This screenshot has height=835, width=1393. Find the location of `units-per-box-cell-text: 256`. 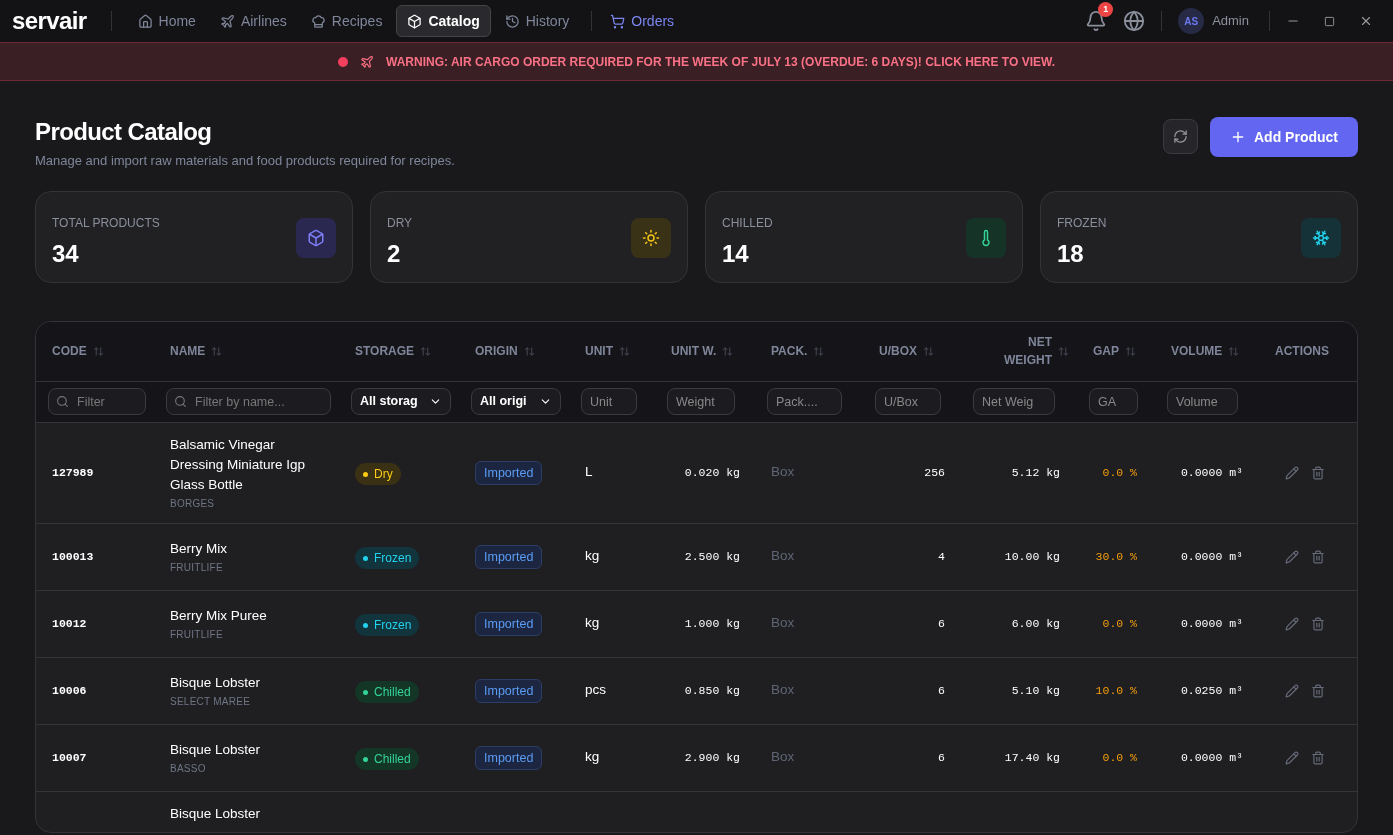

units-per-box-cell-text: 256 is located at coordinates (934, 472).